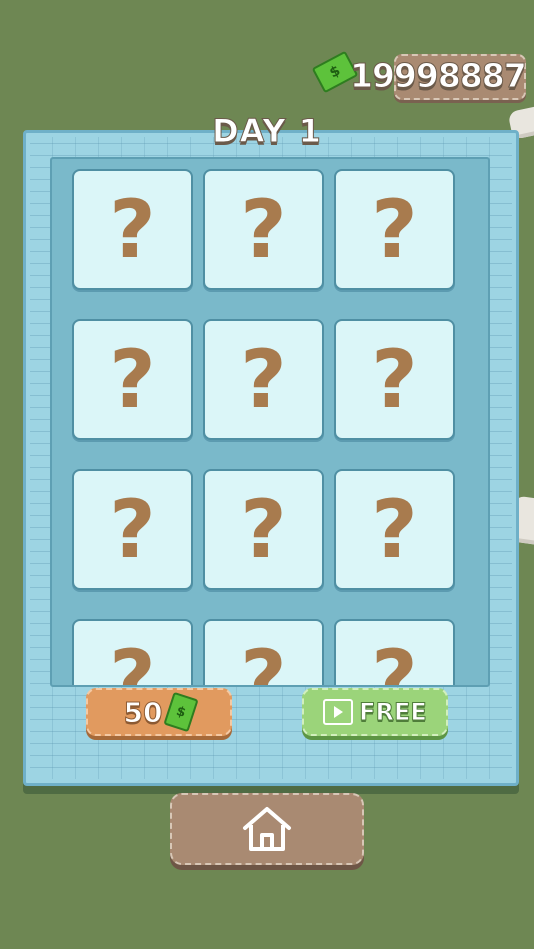  I want to click on watch-ad-free-button: FREE, so click(375, 712).